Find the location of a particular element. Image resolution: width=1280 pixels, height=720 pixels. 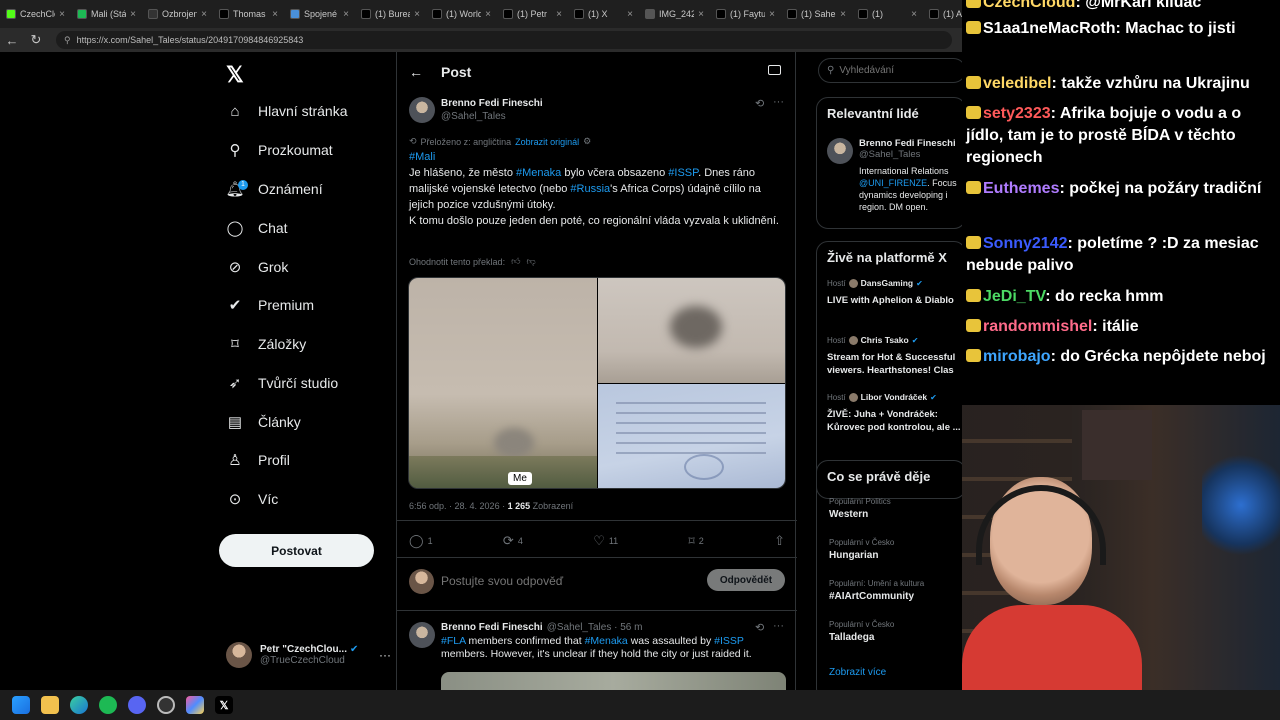

media-photo-smoke-plume is located at coordinates (691, 330).